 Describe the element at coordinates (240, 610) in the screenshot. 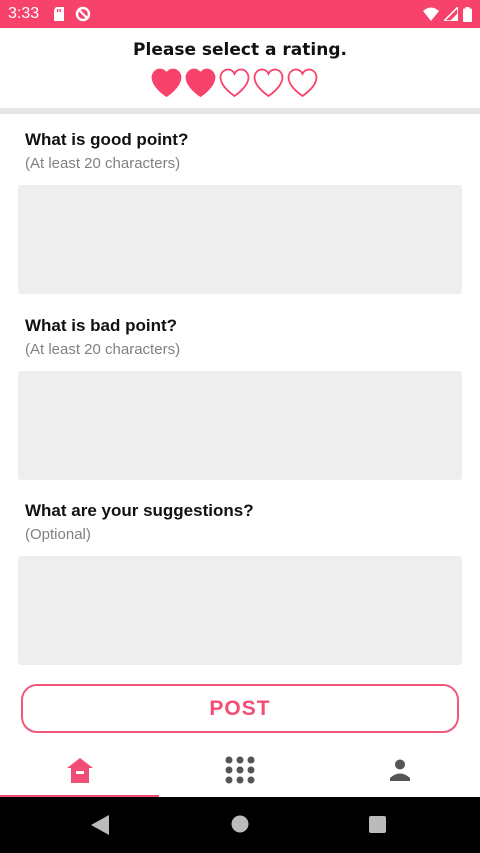

I see `suggestions-input` at that location.